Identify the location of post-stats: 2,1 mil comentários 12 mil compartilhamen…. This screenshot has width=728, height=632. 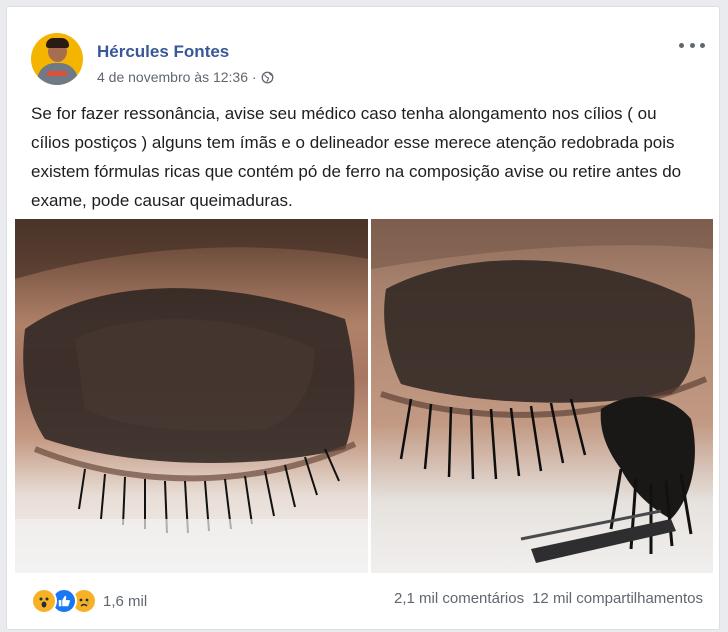
(548, 598).